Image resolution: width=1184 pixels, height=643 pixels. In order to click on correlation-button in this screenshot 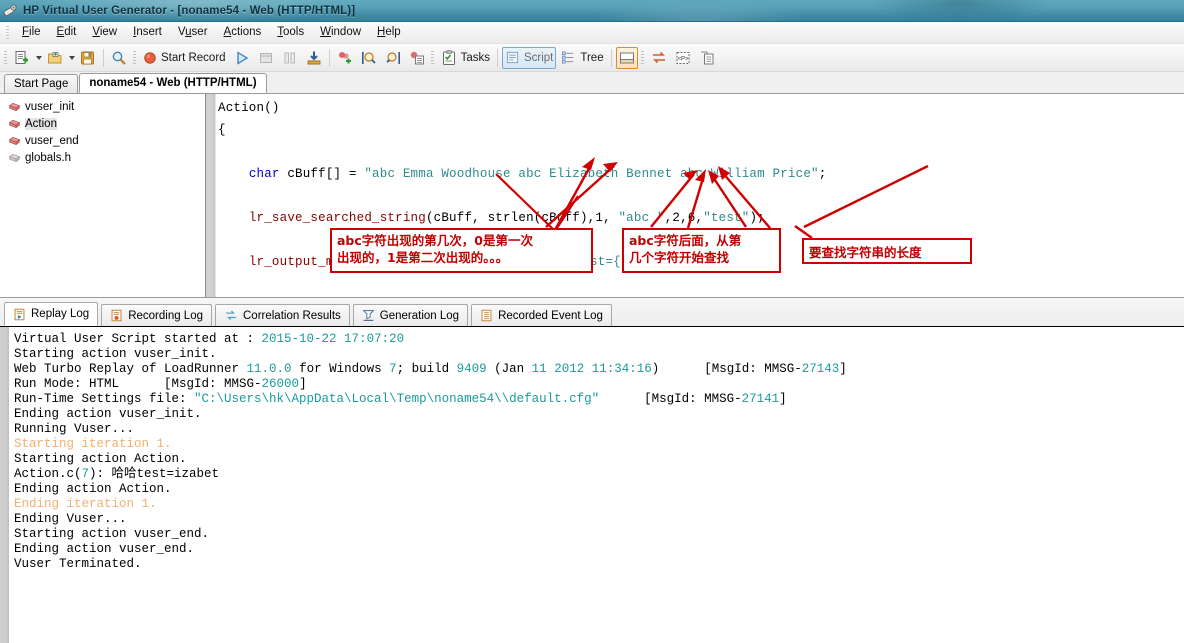, I will do `click(345, 58)`.